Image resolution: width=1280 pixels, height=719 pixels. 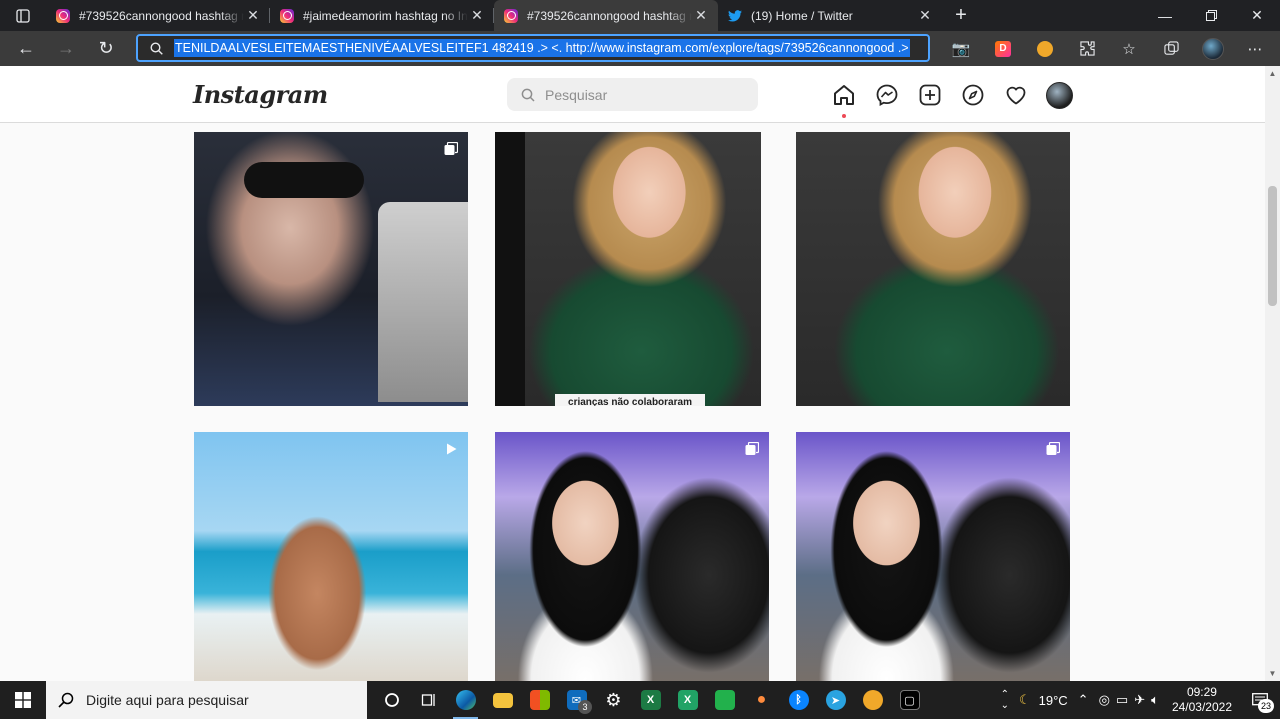 I want to click on taskbar-app-terminal: ▢, so click(x=909, y=700).